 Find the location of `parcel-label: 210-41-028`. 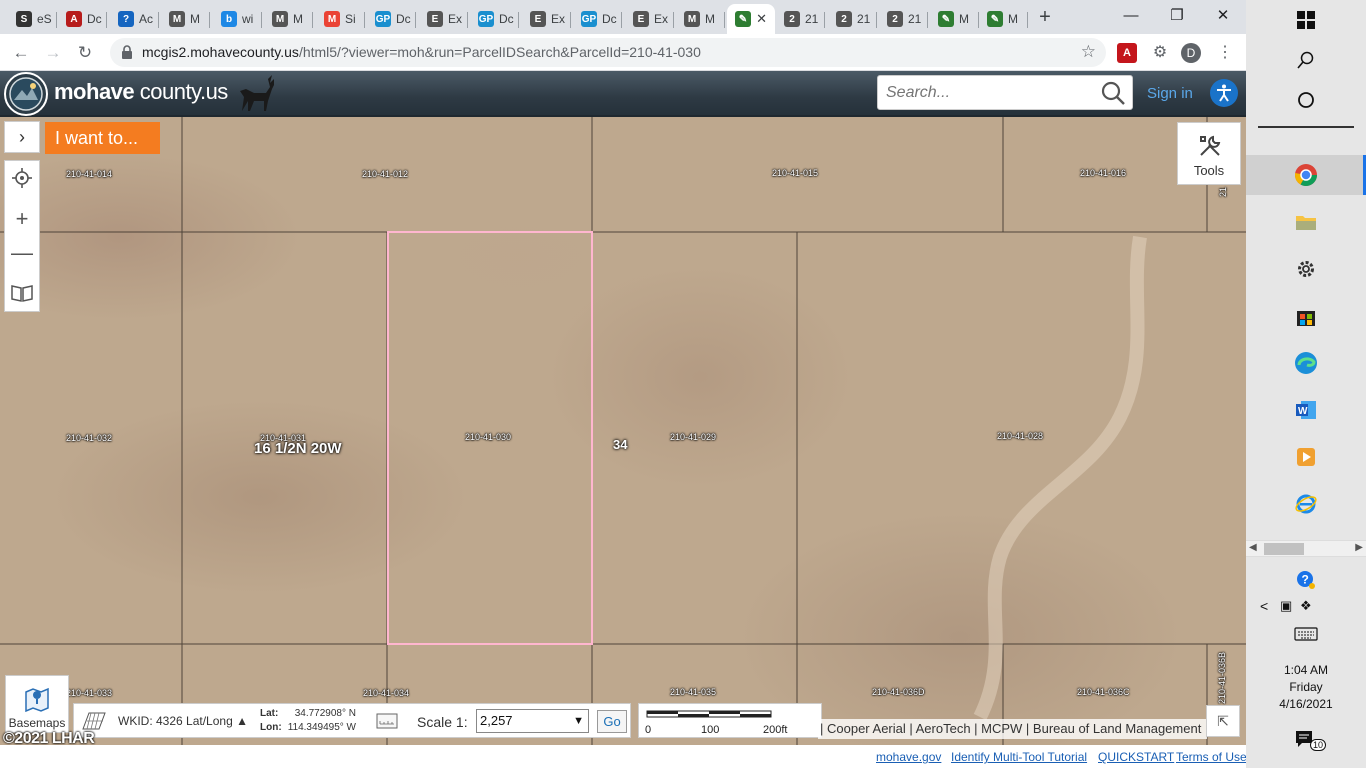

parcel-label: 210-41-028 is located at coordinates (1020, 436).